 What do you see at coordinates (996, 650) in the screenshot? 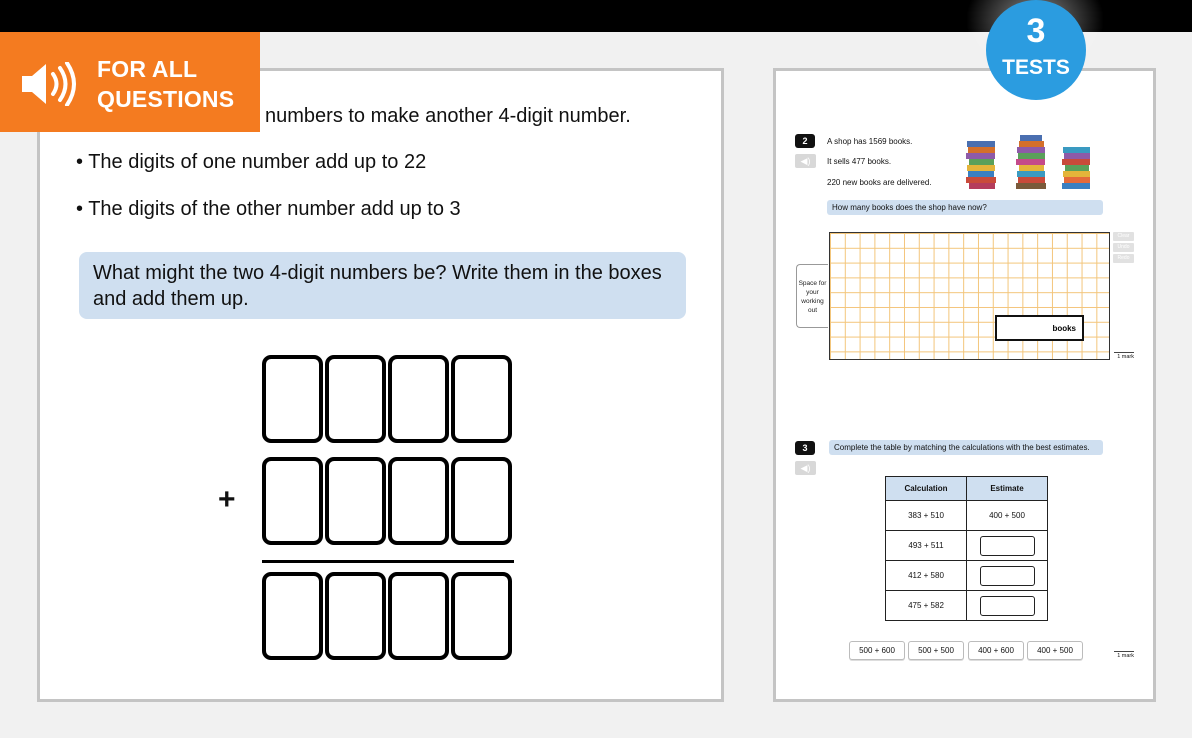
I see `estimate-choice-chip: 400 + 600` at bounding box center [996, 650].